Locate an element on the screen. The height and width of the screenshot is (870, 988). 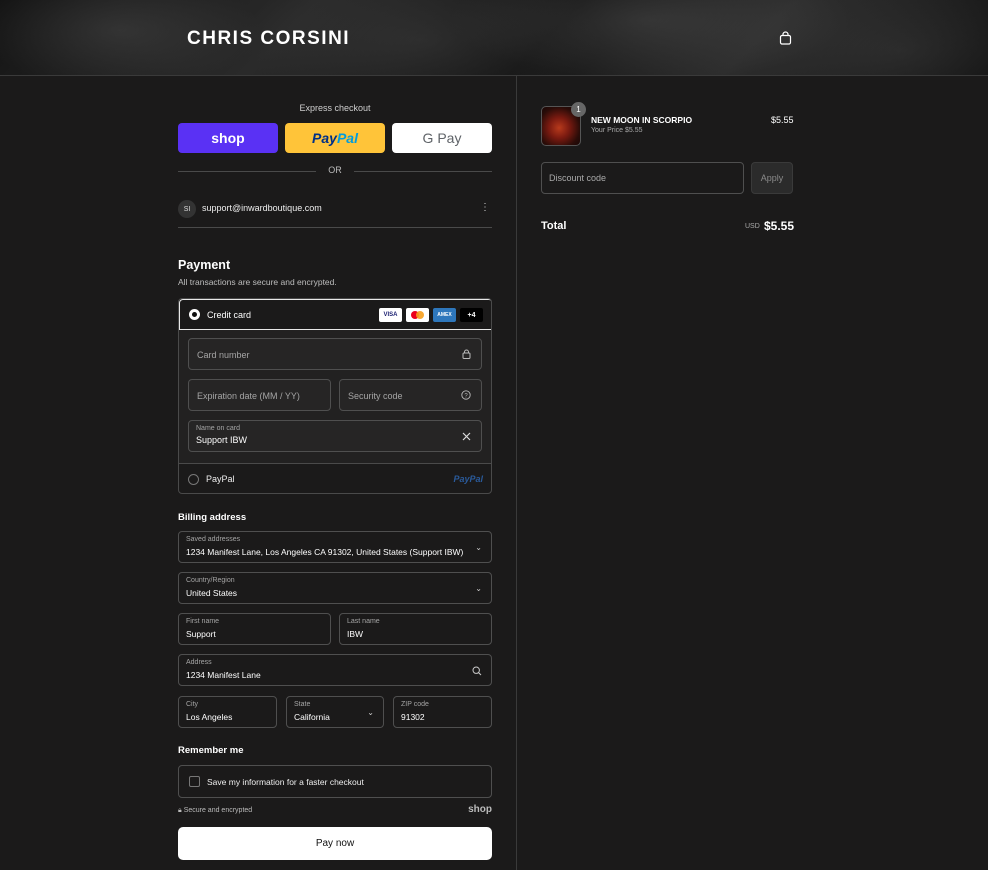
security-code-field: Security code ? is located at coordinates (410, 395).